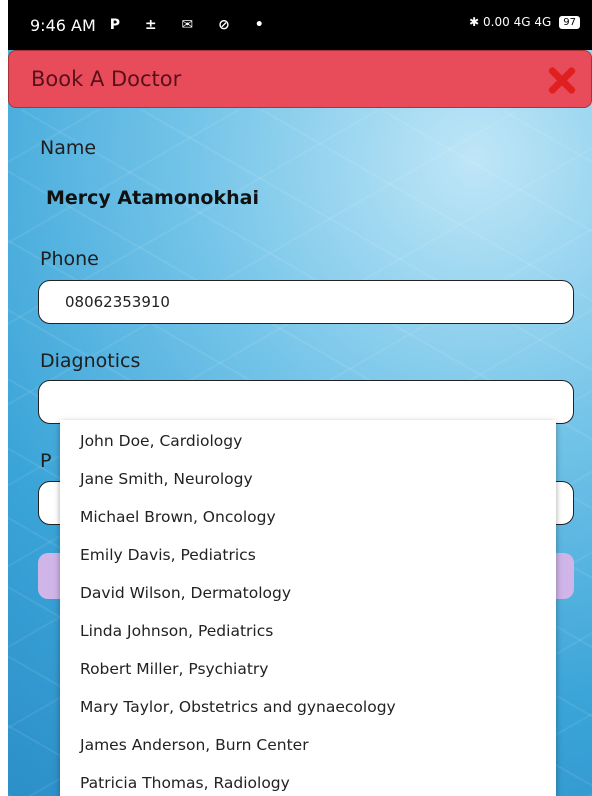  I want to click on status-time: 9:46 AM, so click(63, 25).